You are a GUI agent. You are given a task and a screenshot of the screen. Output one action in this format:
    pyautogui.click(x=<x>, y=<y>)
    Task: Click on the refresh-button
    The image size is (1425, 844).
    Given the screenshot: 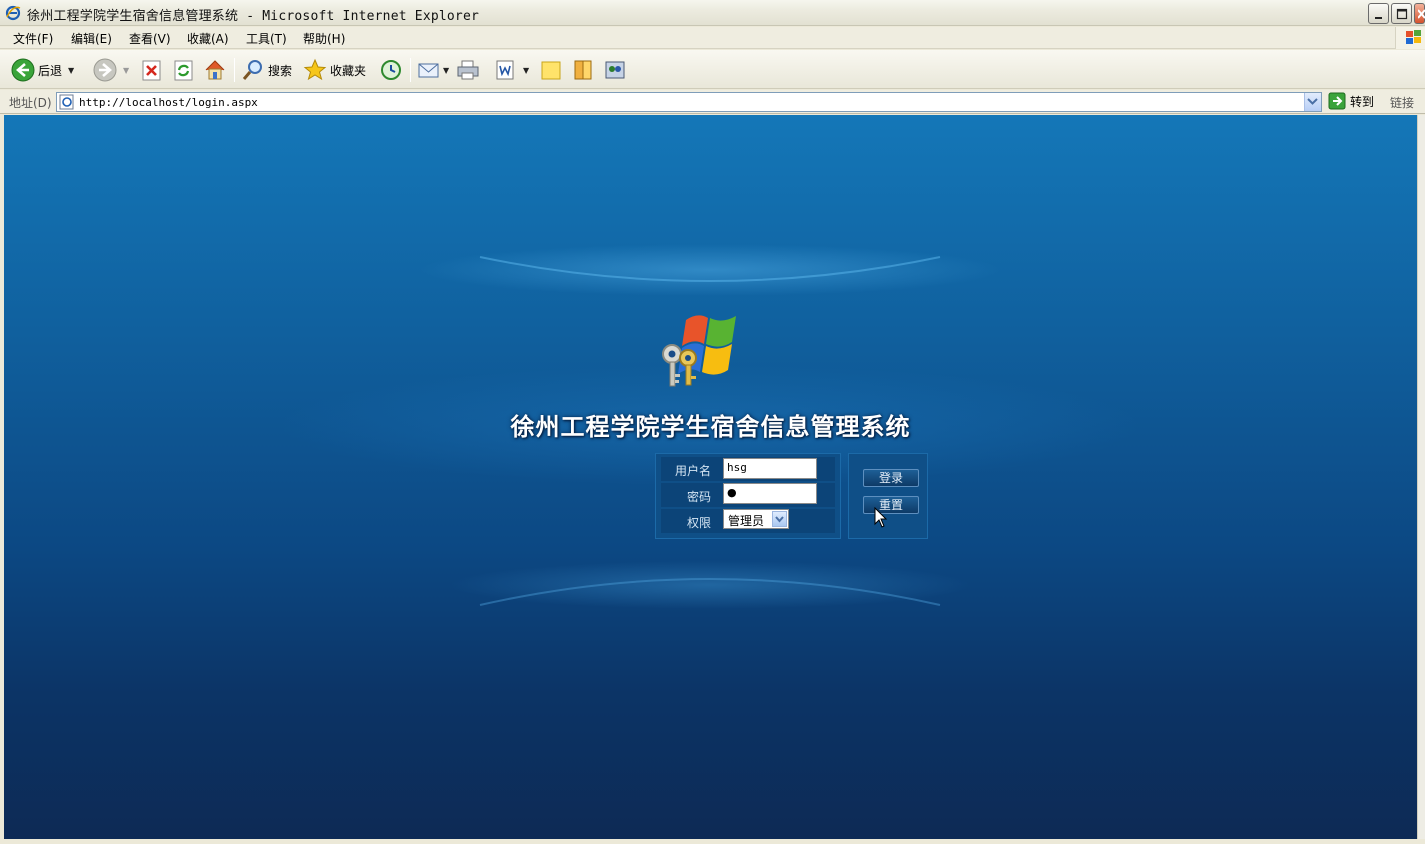 What is the action you would take?
    pyautogui.click(x=184, y=70)
    